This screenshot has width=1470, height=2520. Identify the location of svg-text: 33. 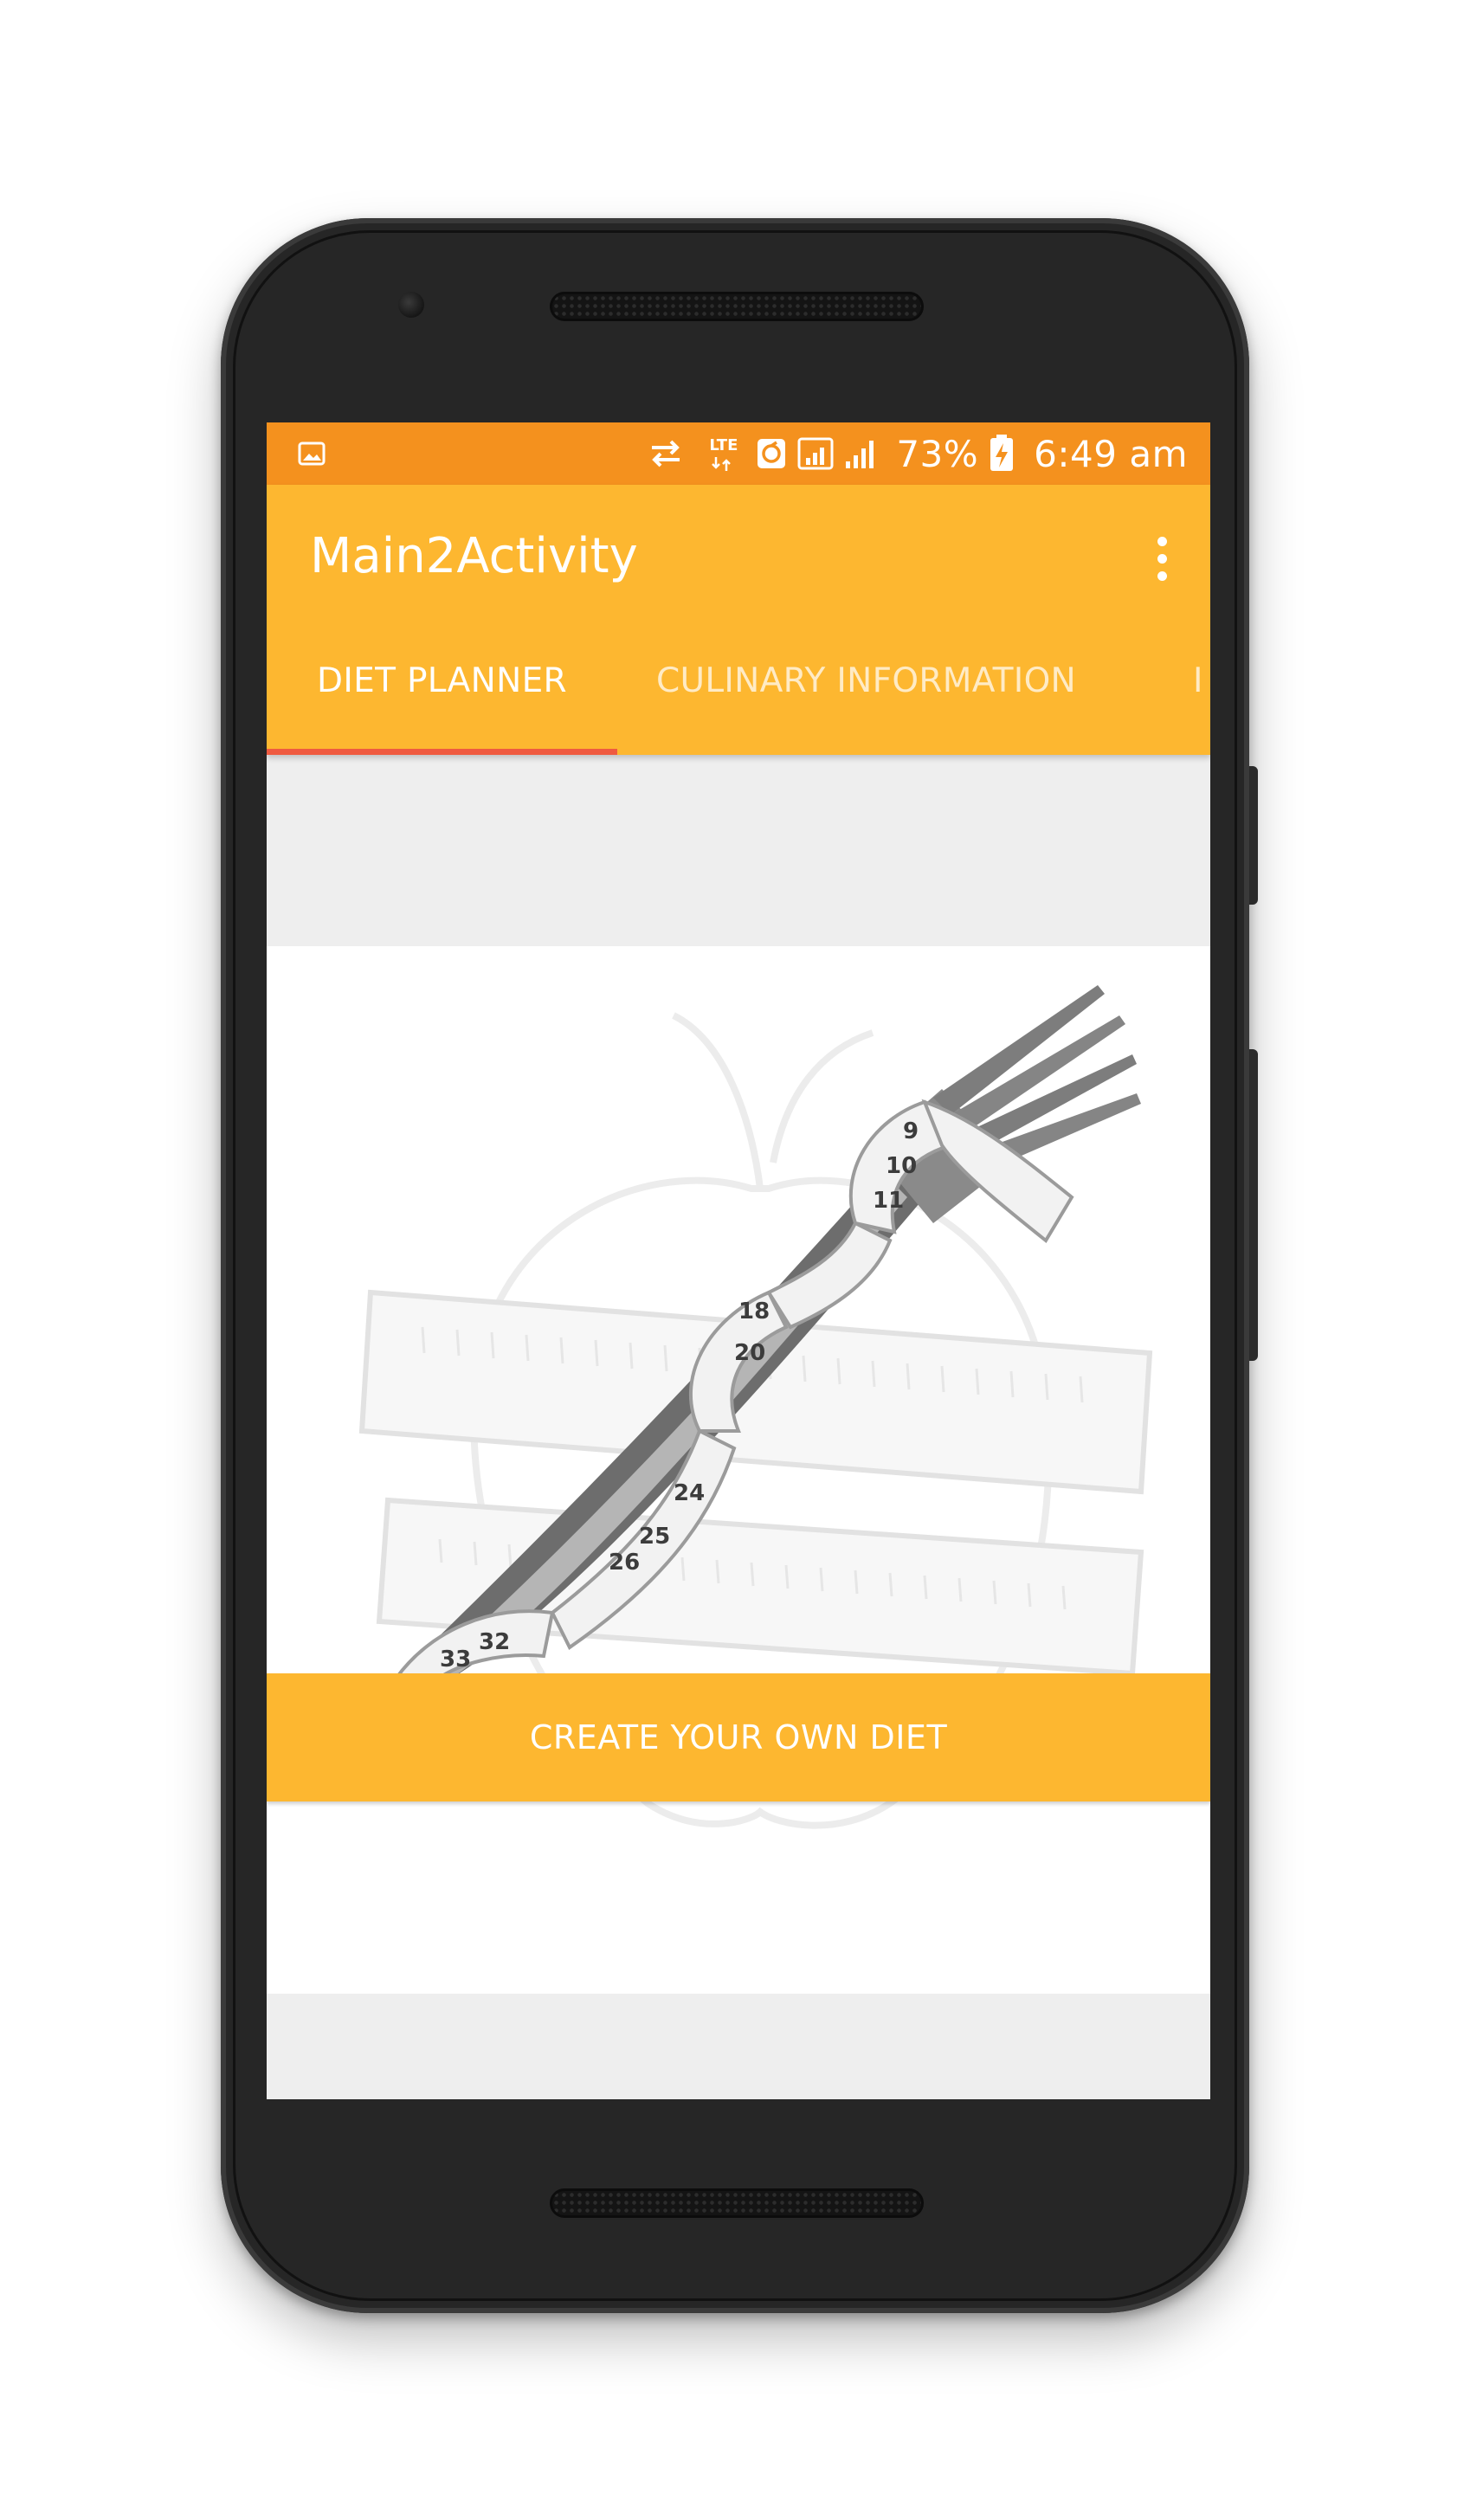
(456, 1659).